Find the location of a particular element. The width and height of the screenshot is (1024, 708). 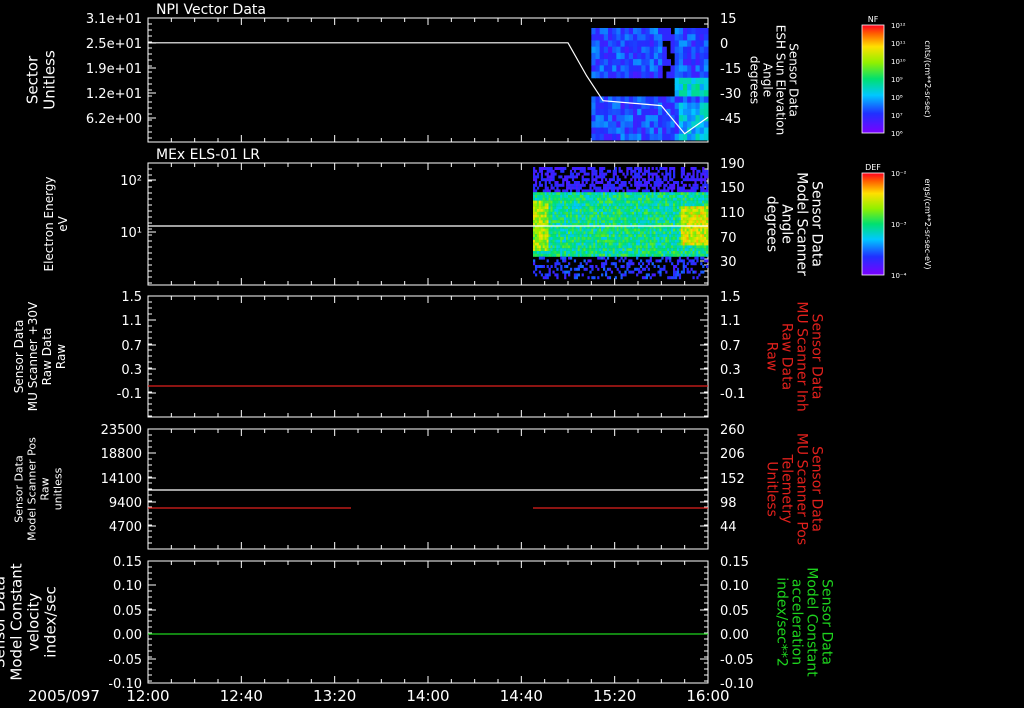

y-axis-label: Sensor Data is located at coordinates (19, 488).